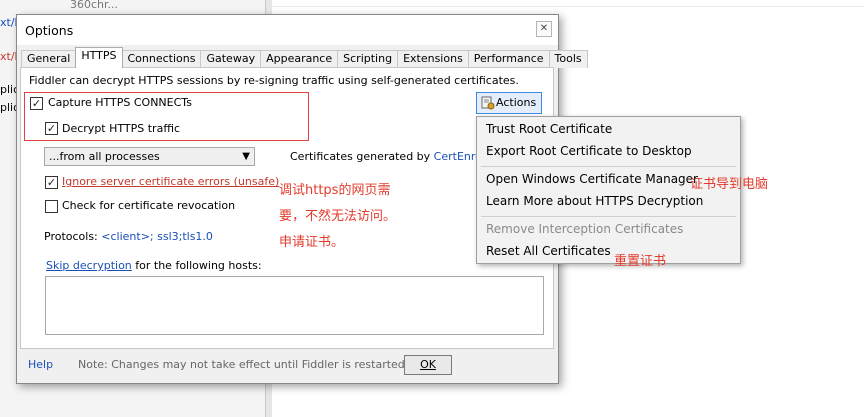 The width and height of the screenshot is (864, 417). Describe the element at coordinates (40, 364) in the screenshot. I see `help-link: Help` at that location.